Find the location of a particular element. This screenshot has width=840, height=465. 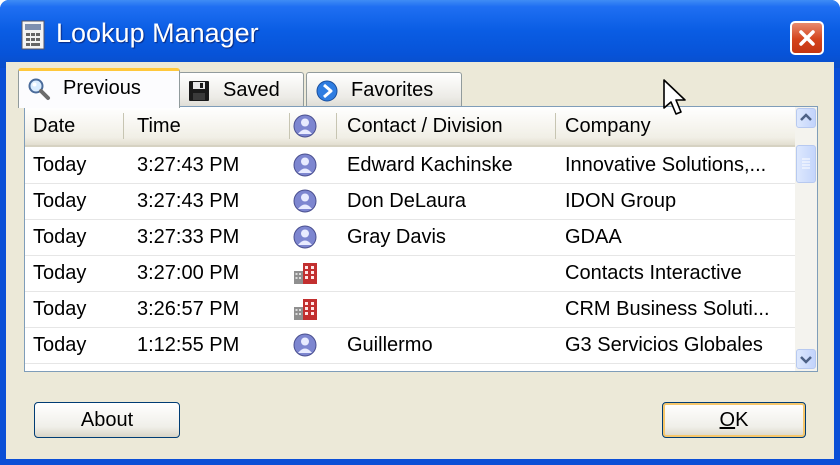

company-cell: Contacts Interactive is located at coordinates (653, 273).